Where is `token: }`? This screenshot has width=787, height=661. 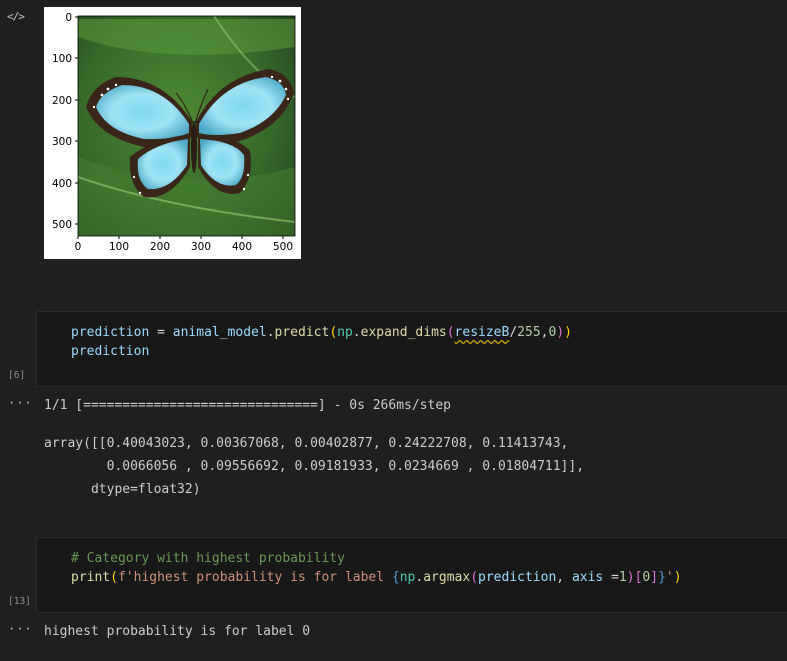 token: } is located at coordinates (662, 577).